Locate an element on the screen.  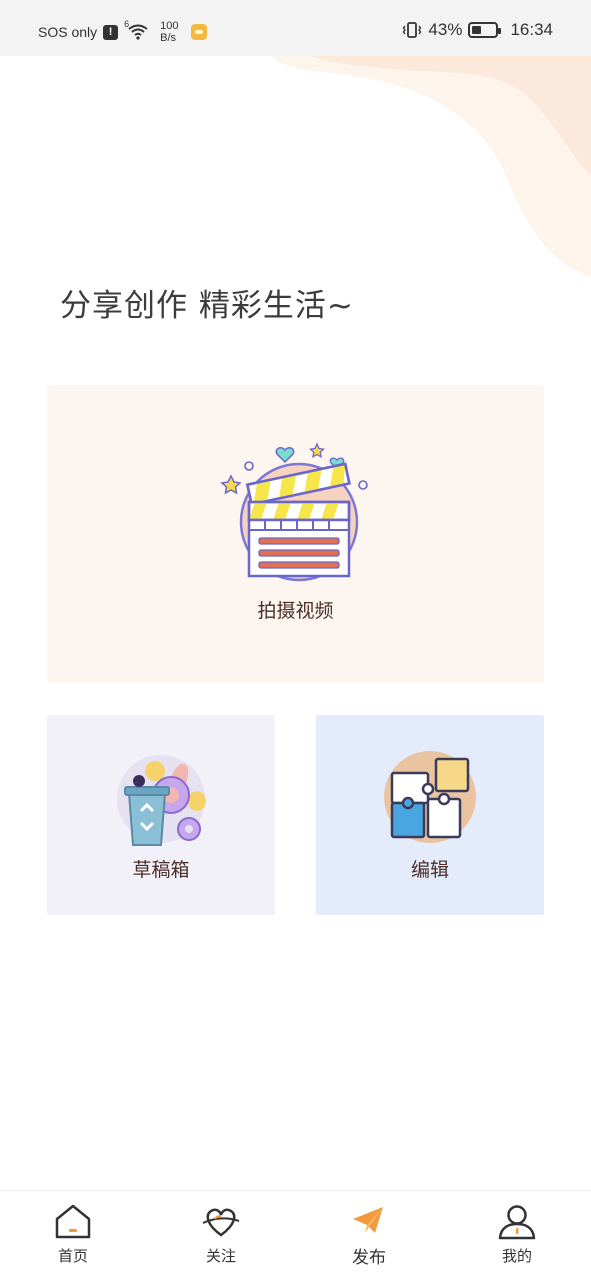
status-right: 43% 16:34 is located at coordinates (477, 30).